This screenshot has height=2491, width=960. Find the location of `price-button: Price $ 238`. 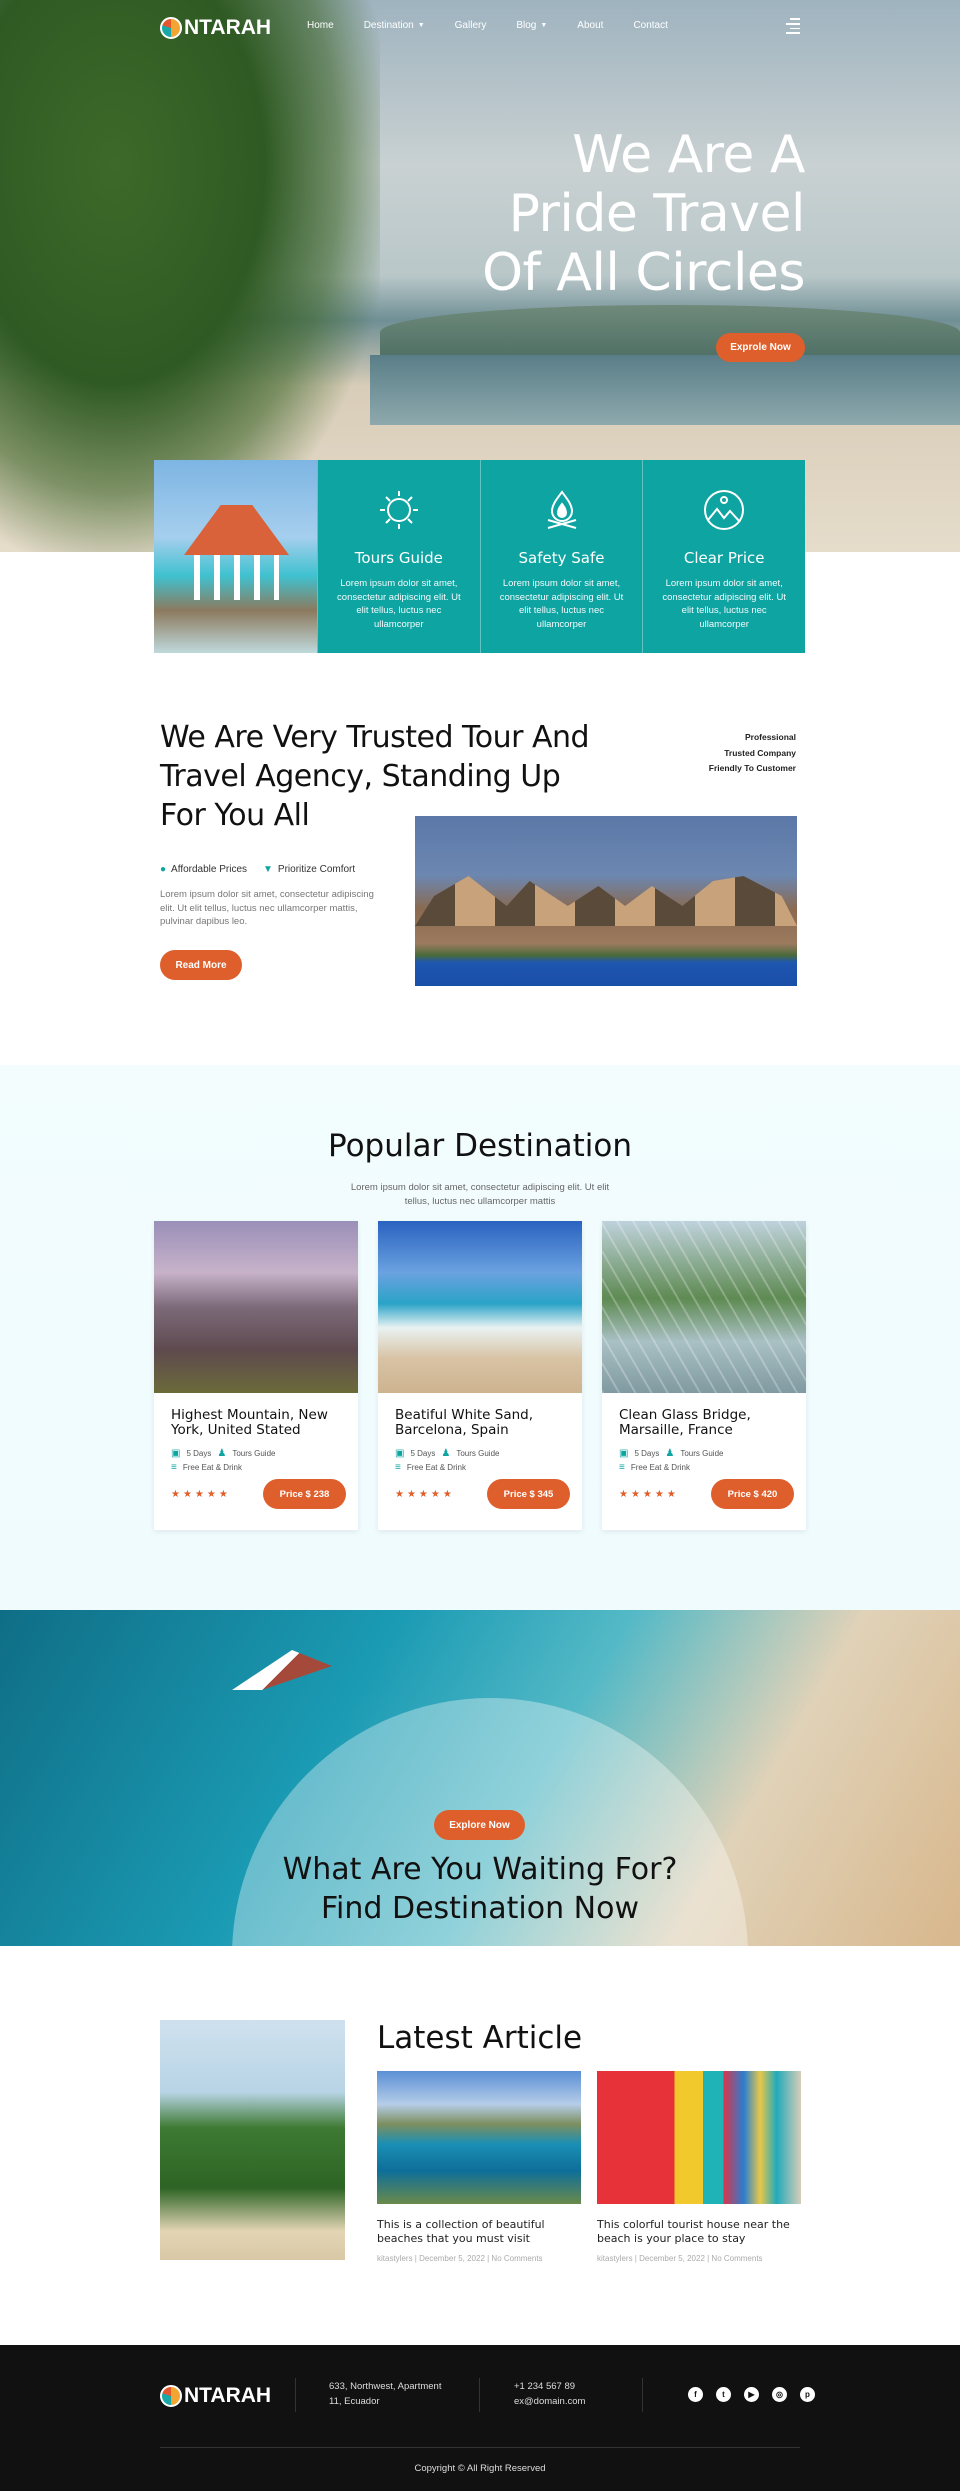

price-button: Price $ 238 is located at coordinates (304, 1494).